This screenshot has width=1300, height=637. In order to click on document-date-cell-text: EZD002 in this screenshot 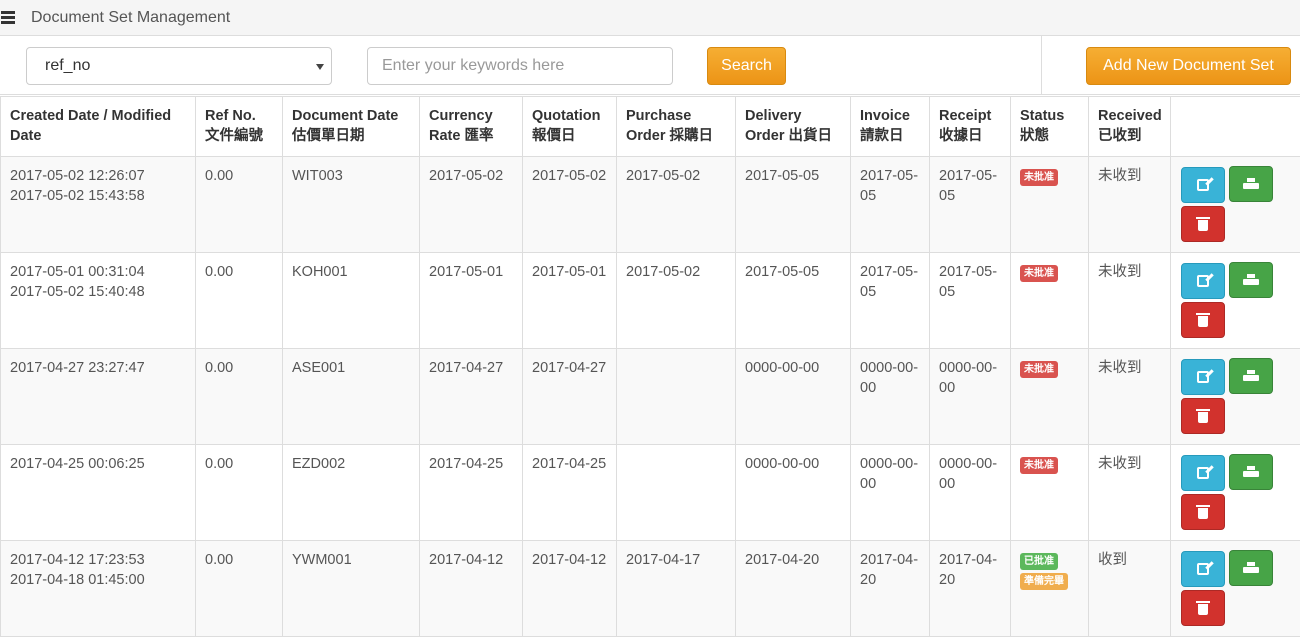, I will do `click(318, 464)`.